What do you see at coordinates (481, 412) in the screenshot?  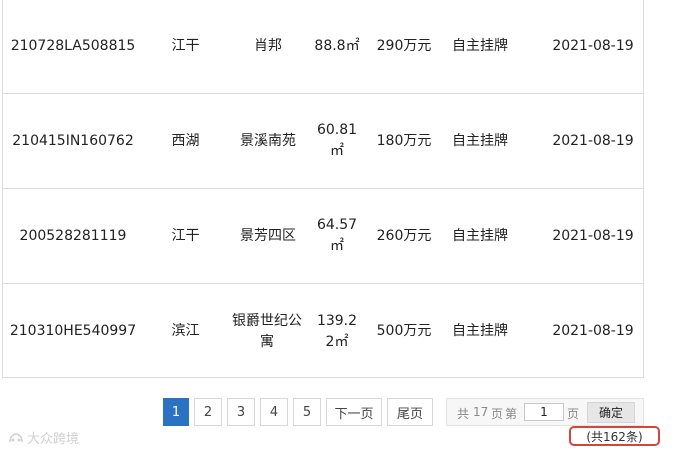 I see `total-pages-count: 17` at bounding box center [481, 412].